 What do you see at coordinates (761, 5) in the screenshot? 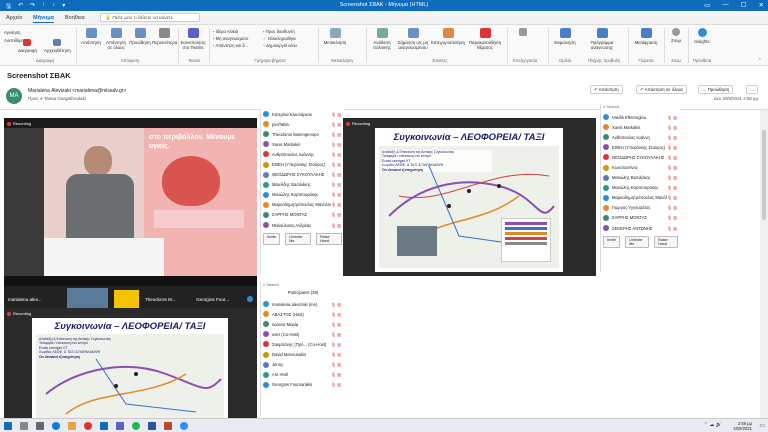
I see `close-icon: ✕` at bounding box center [761, 5].